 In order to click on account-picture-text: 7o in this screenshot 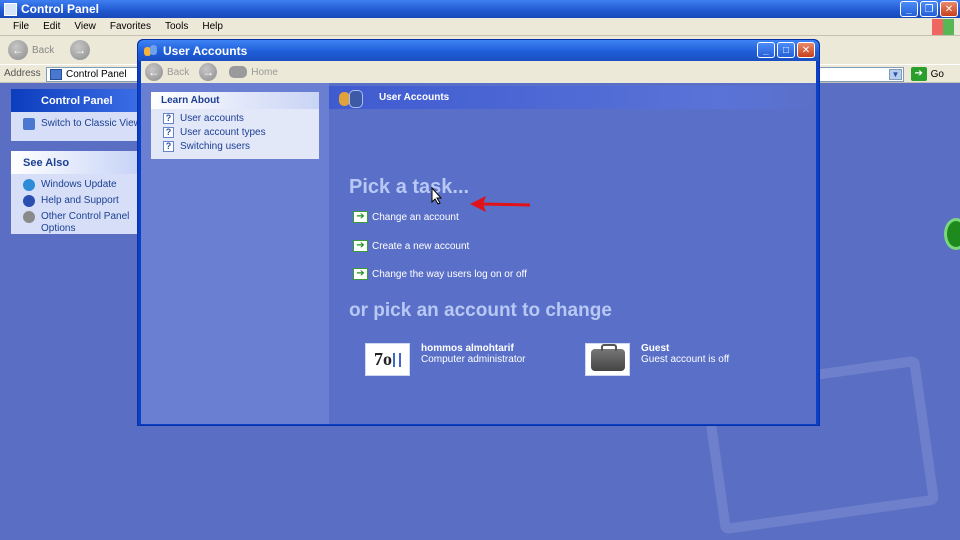, I will do `click(383, 359)`.